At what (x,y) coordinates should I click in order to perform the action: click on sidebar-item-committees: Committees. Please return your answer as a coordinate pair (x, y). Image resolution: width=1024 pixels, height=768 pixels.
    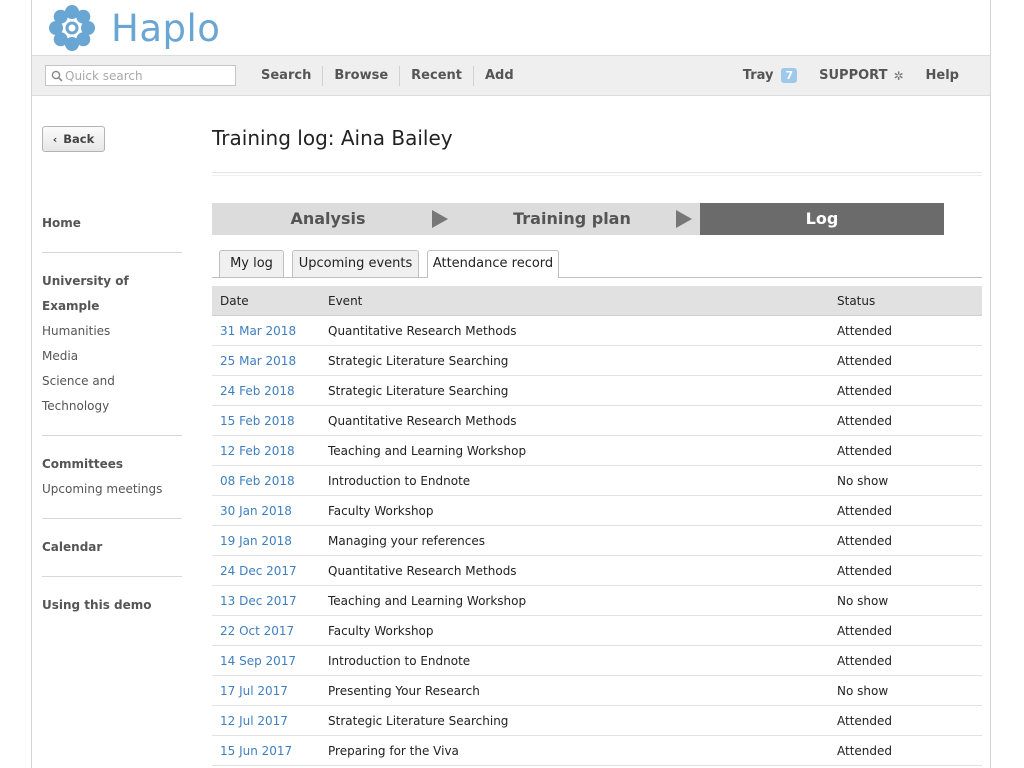
    Looking at the image, I should click on (112, 464).